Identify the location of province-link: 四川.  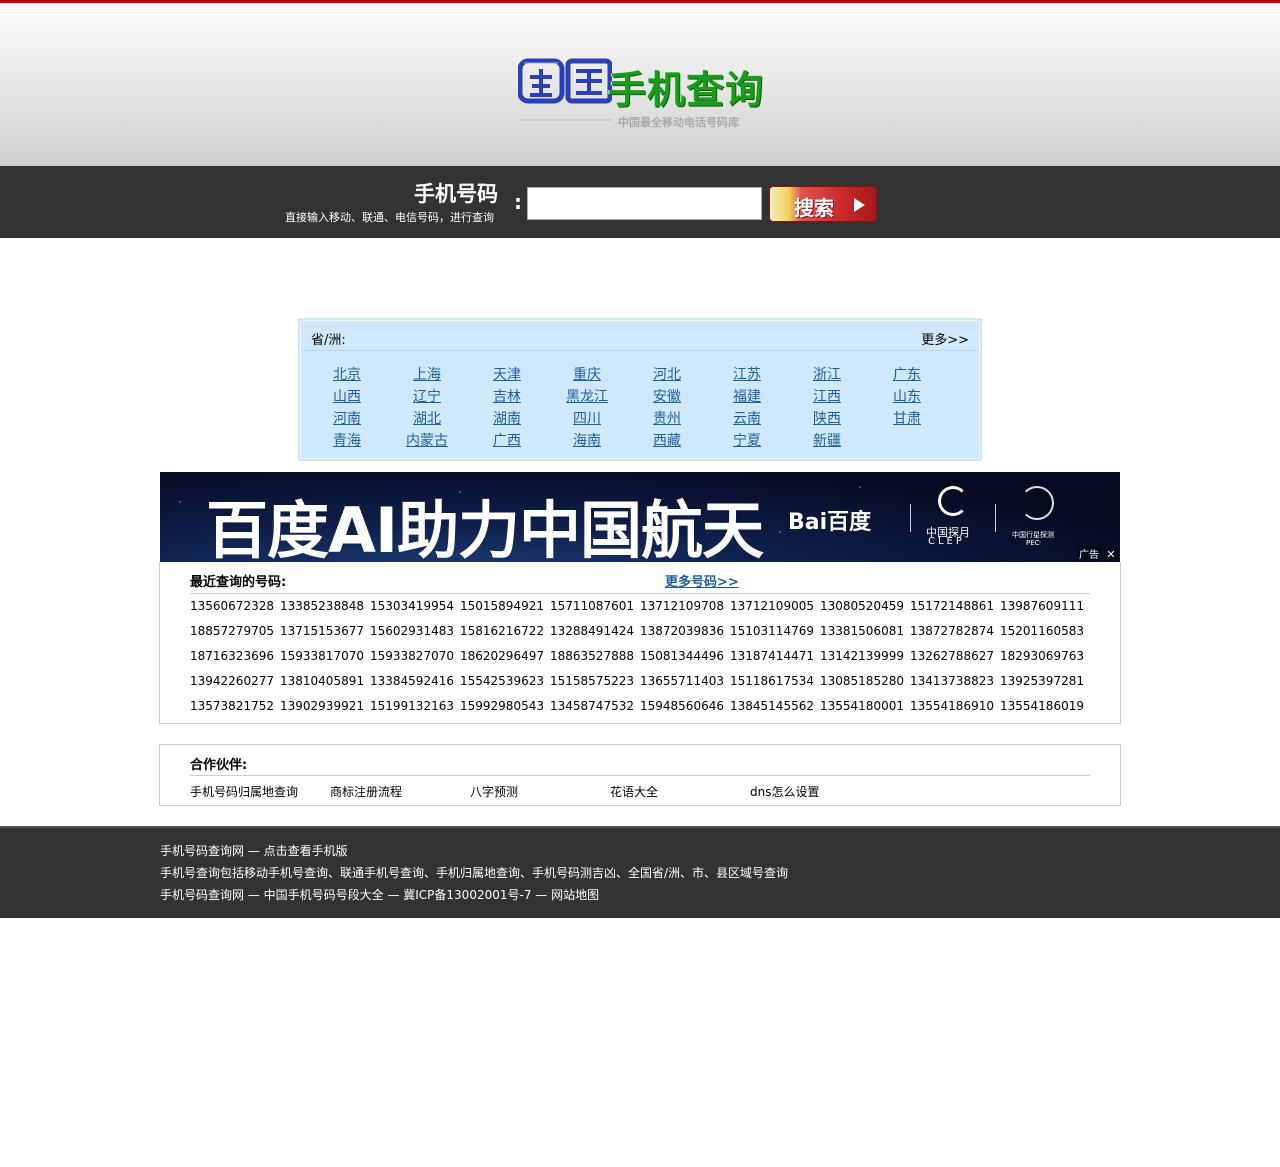
(587, 418).